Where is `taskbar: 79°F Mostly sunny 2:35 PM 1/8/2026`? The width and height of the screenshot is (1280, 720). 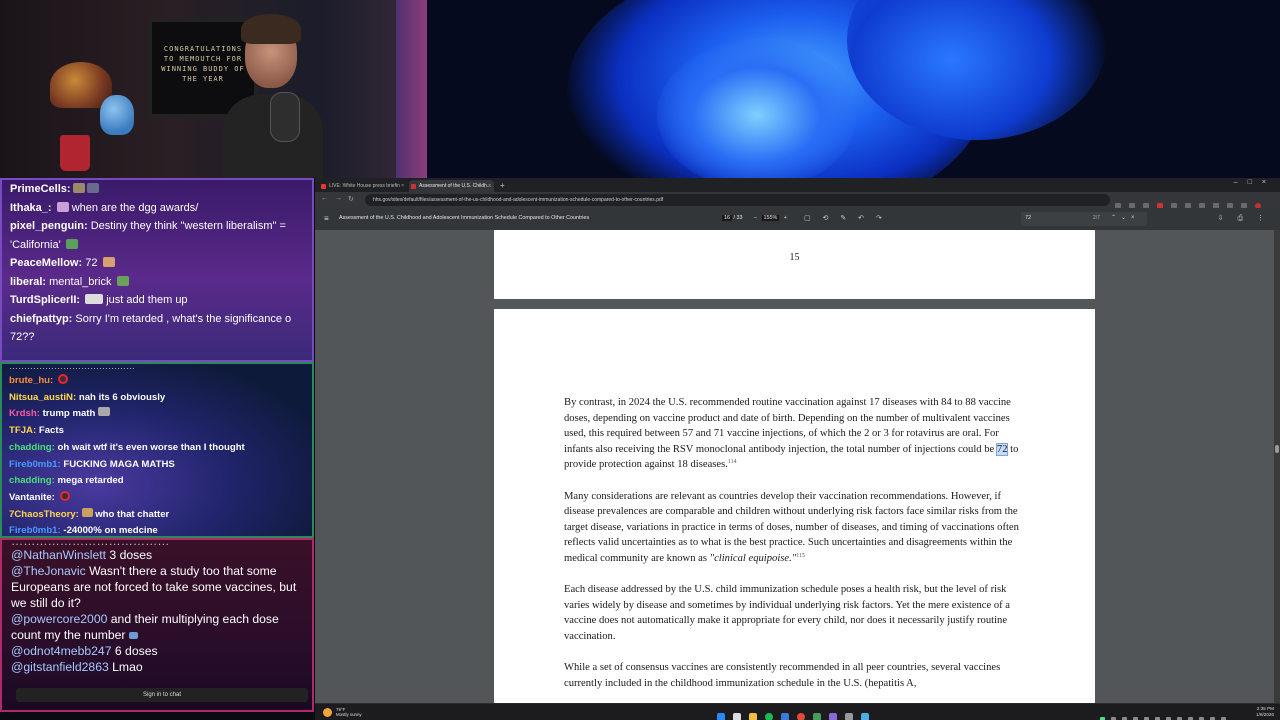
taskbar: 79°F Mostly sunny 2:35 PM 1/8/2026 is located at coordinates (797, 711).